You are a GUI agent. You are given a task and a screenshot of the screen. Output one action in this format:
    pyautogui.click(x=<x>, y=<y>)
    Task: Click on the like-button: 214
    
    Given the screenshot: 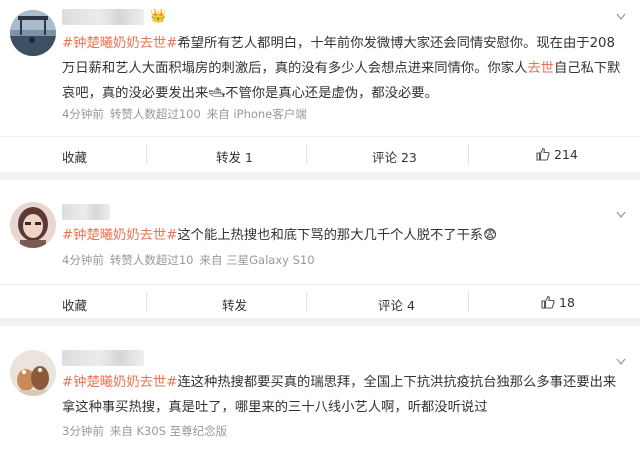 What is the action you would take?
    pyautogui.click(x=557, y=154)
    